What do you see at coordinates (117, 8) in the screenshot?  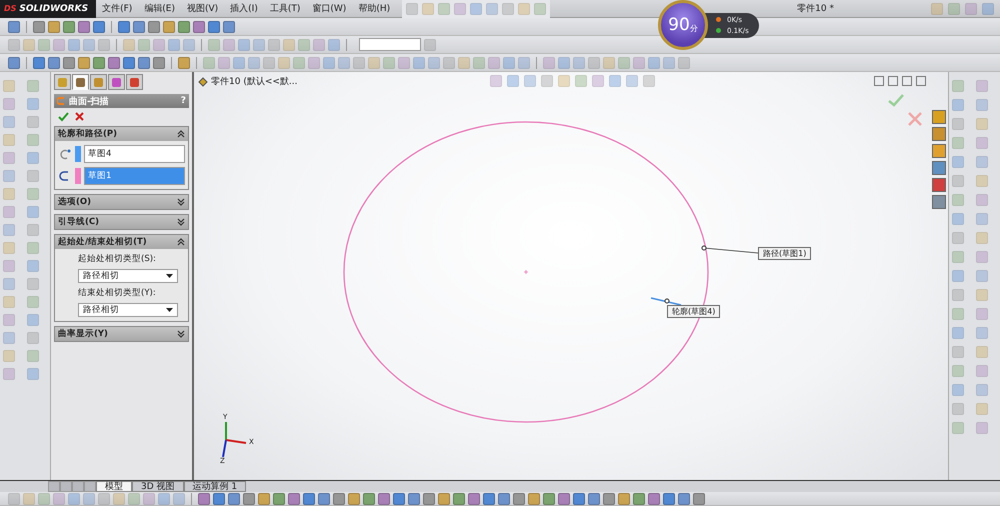 I see `menu-item: 文件(F)` at bounding box center [117, 8].